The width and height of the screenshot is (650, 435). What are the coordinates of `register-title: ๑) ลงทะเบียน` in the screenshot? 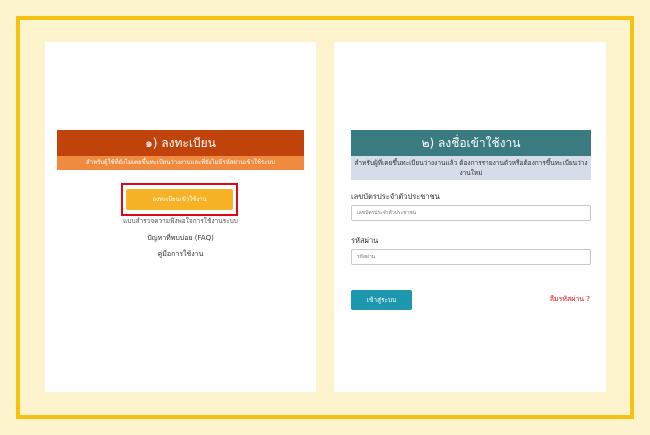 It's located at (180, 143).